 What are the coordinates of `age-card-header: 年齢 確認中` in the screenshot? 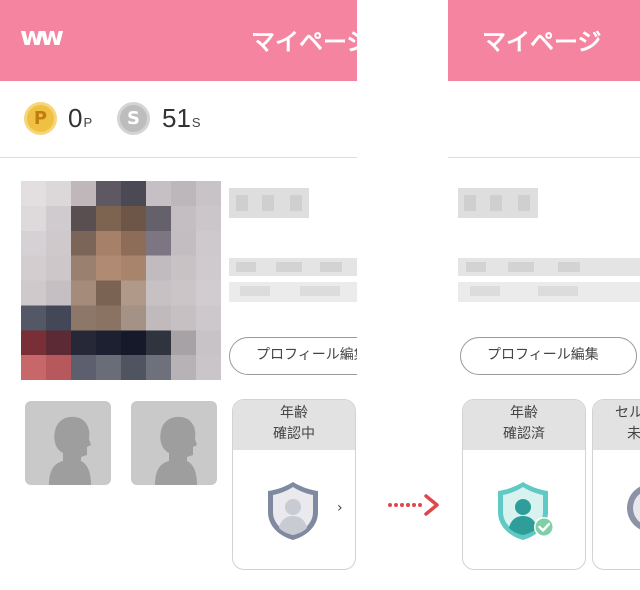 It's located at (294, 425).